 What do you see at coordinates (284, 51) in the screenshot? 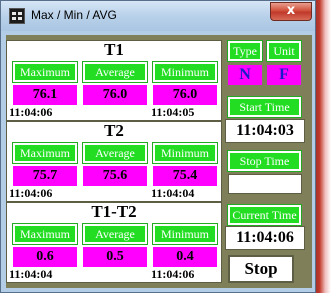
I see `unit-label: Unit` at bounding box center [284, 51].